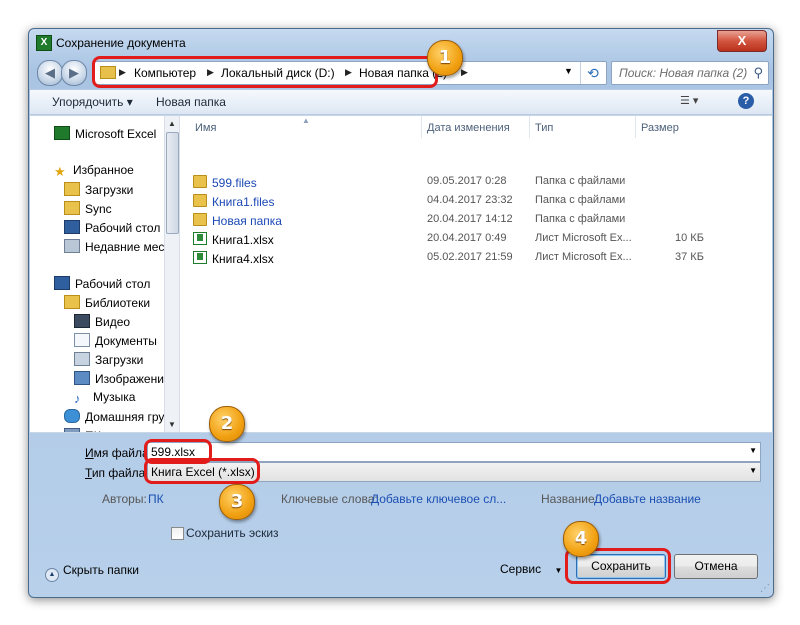 This screenshot has height=625, width=800. Describe the element at coordinates (233, 201) in the screenshot. I see `file-name: Книга1.files` at that location.